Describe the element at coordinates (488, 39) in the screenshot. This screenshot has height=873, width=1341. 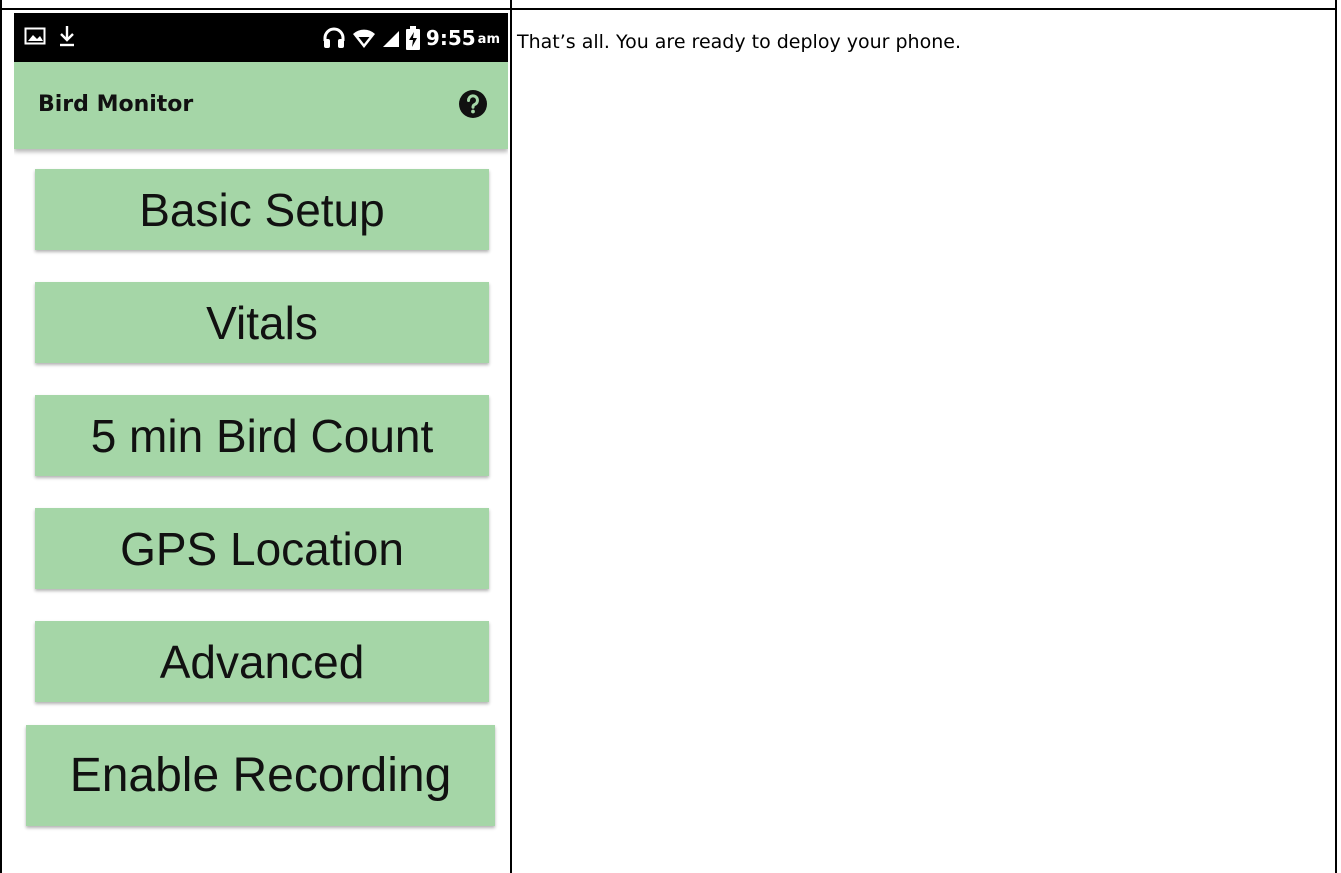
I see `status-ampm: am` at that location.